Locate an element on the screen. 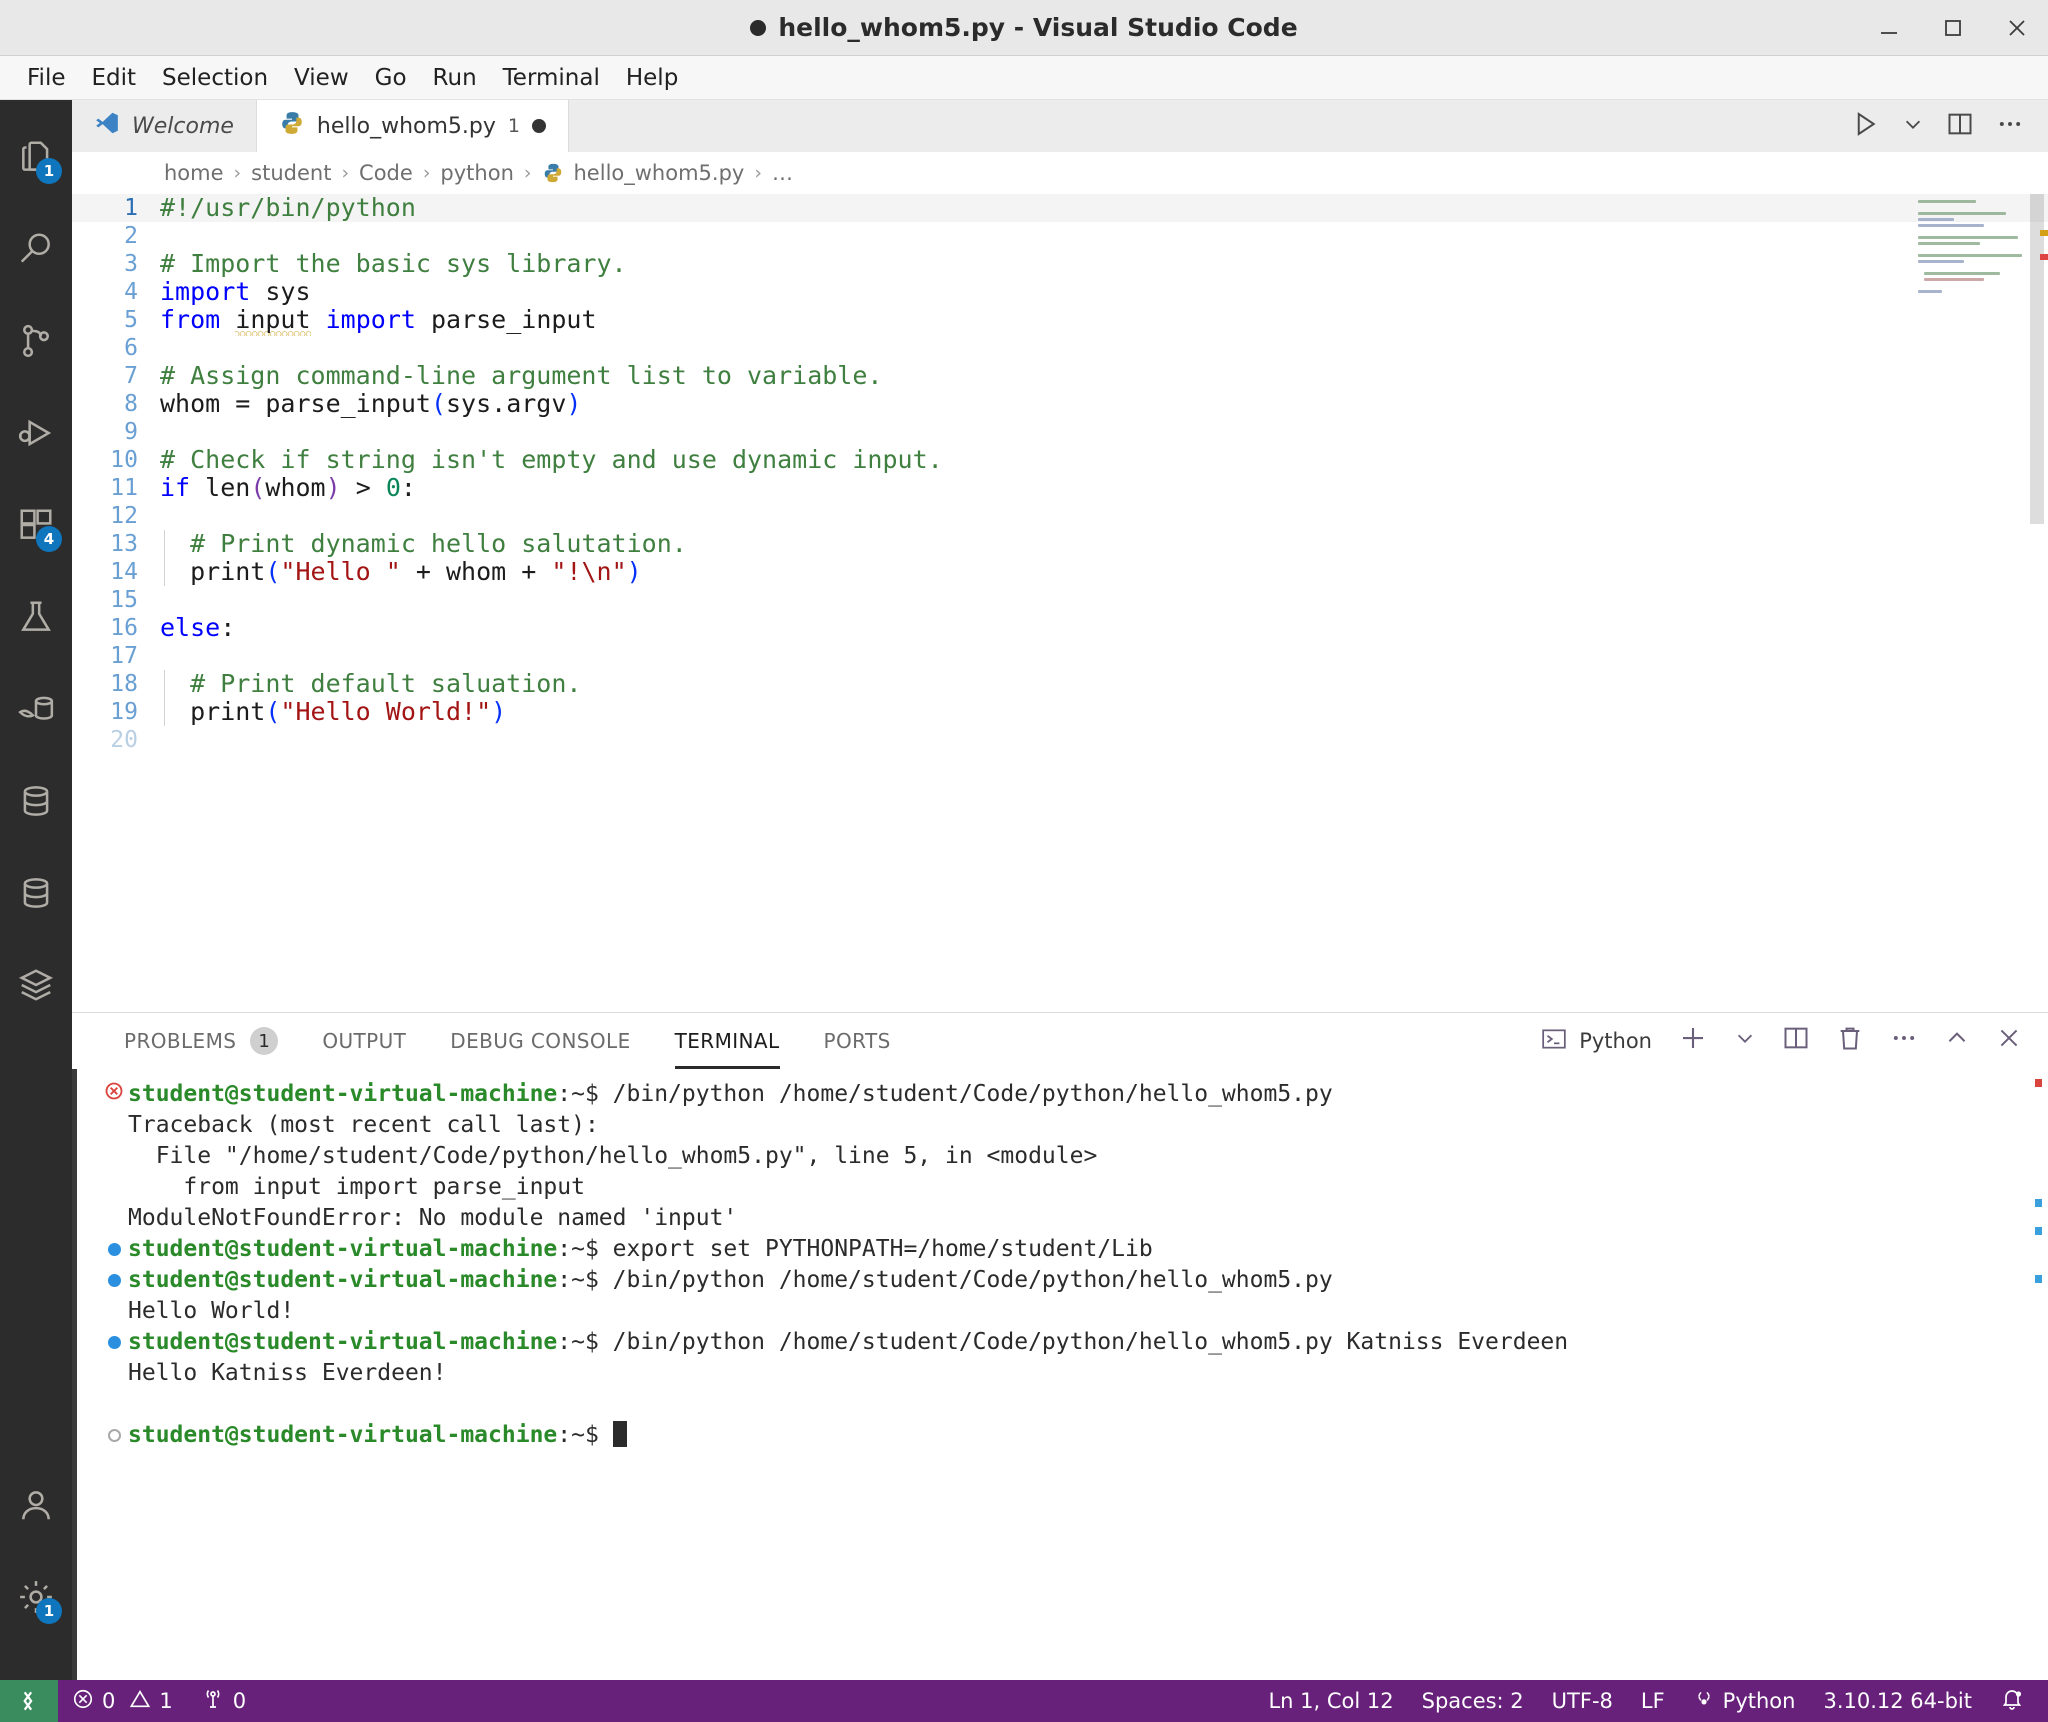  play-icon is located at coordinates (1865, 126).